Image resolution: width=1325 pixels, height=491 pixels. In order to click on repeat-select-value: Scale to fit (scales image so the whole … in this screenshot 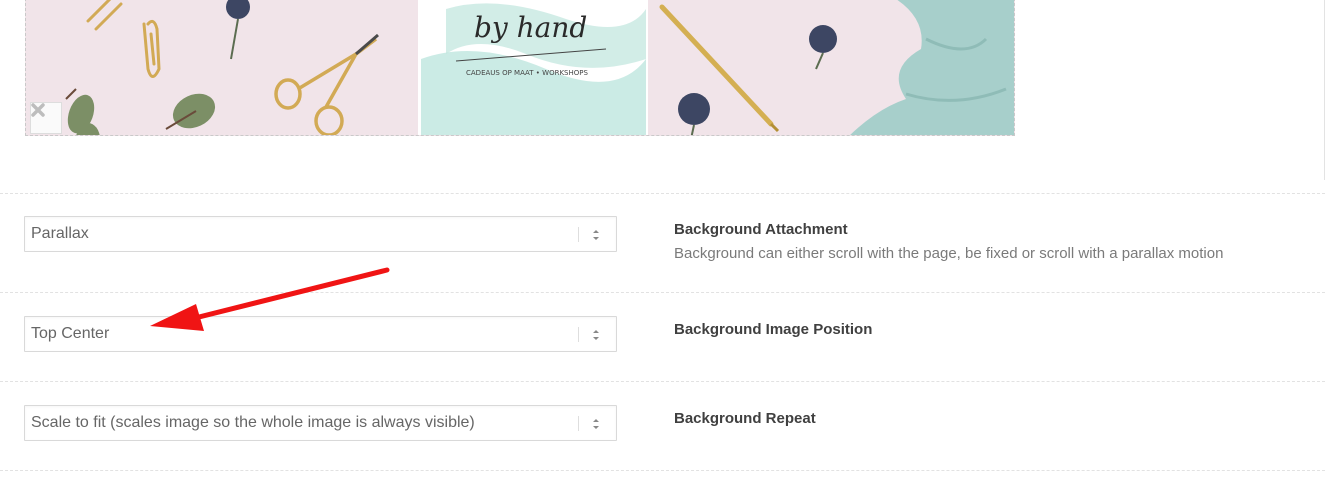, I will do `click(253, 422)`.